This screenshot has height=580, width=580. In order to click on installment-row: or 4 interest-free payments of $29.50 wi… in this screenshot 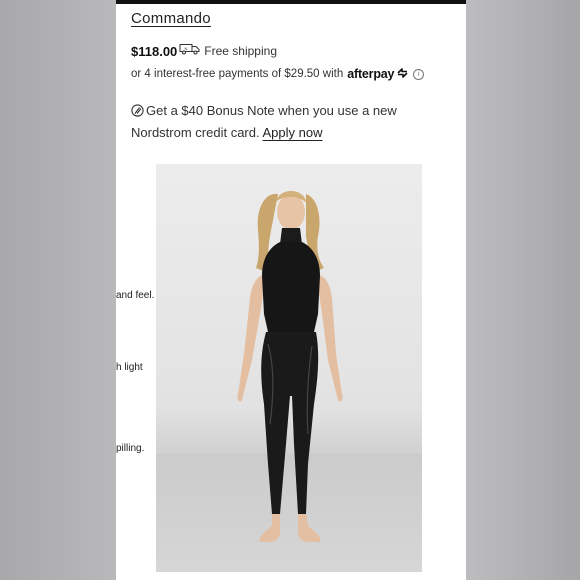, I will do `click(278, 74)`.